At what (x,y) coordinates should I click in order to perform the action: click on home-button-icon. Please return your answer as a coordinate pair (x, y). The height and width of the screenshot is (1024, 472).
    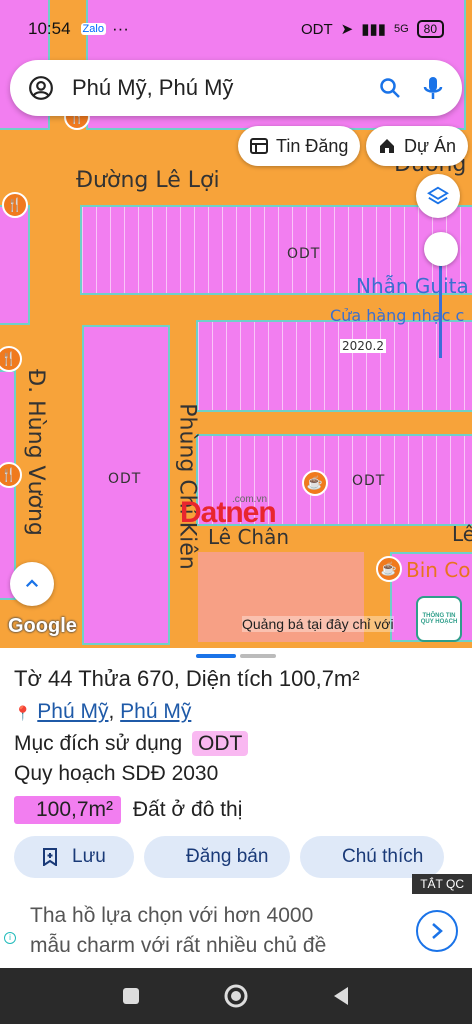
    Looking at the image, I should click on (236, 996).